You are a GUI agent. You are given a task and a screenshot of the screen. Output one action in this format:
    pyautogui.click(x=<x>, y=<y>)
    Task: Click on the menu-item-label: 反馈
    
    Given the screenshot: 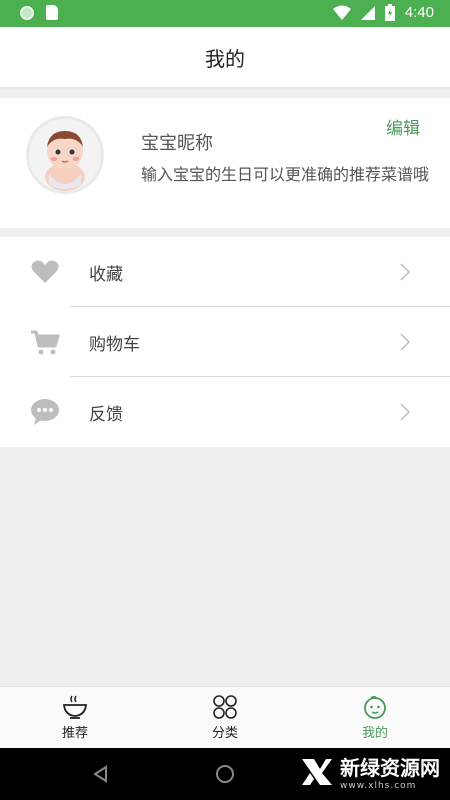 What is the action you would take?
    pyautogui.click(x=106, y=414)
    